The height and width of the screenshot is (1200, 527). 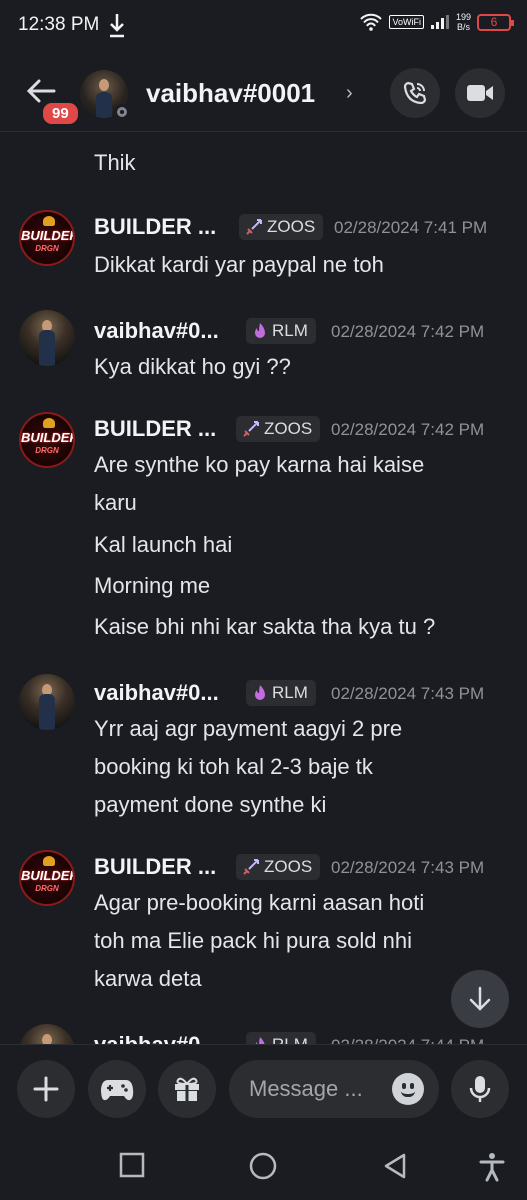 I want to click on microphone-icon, so click(x=480, y=1089).